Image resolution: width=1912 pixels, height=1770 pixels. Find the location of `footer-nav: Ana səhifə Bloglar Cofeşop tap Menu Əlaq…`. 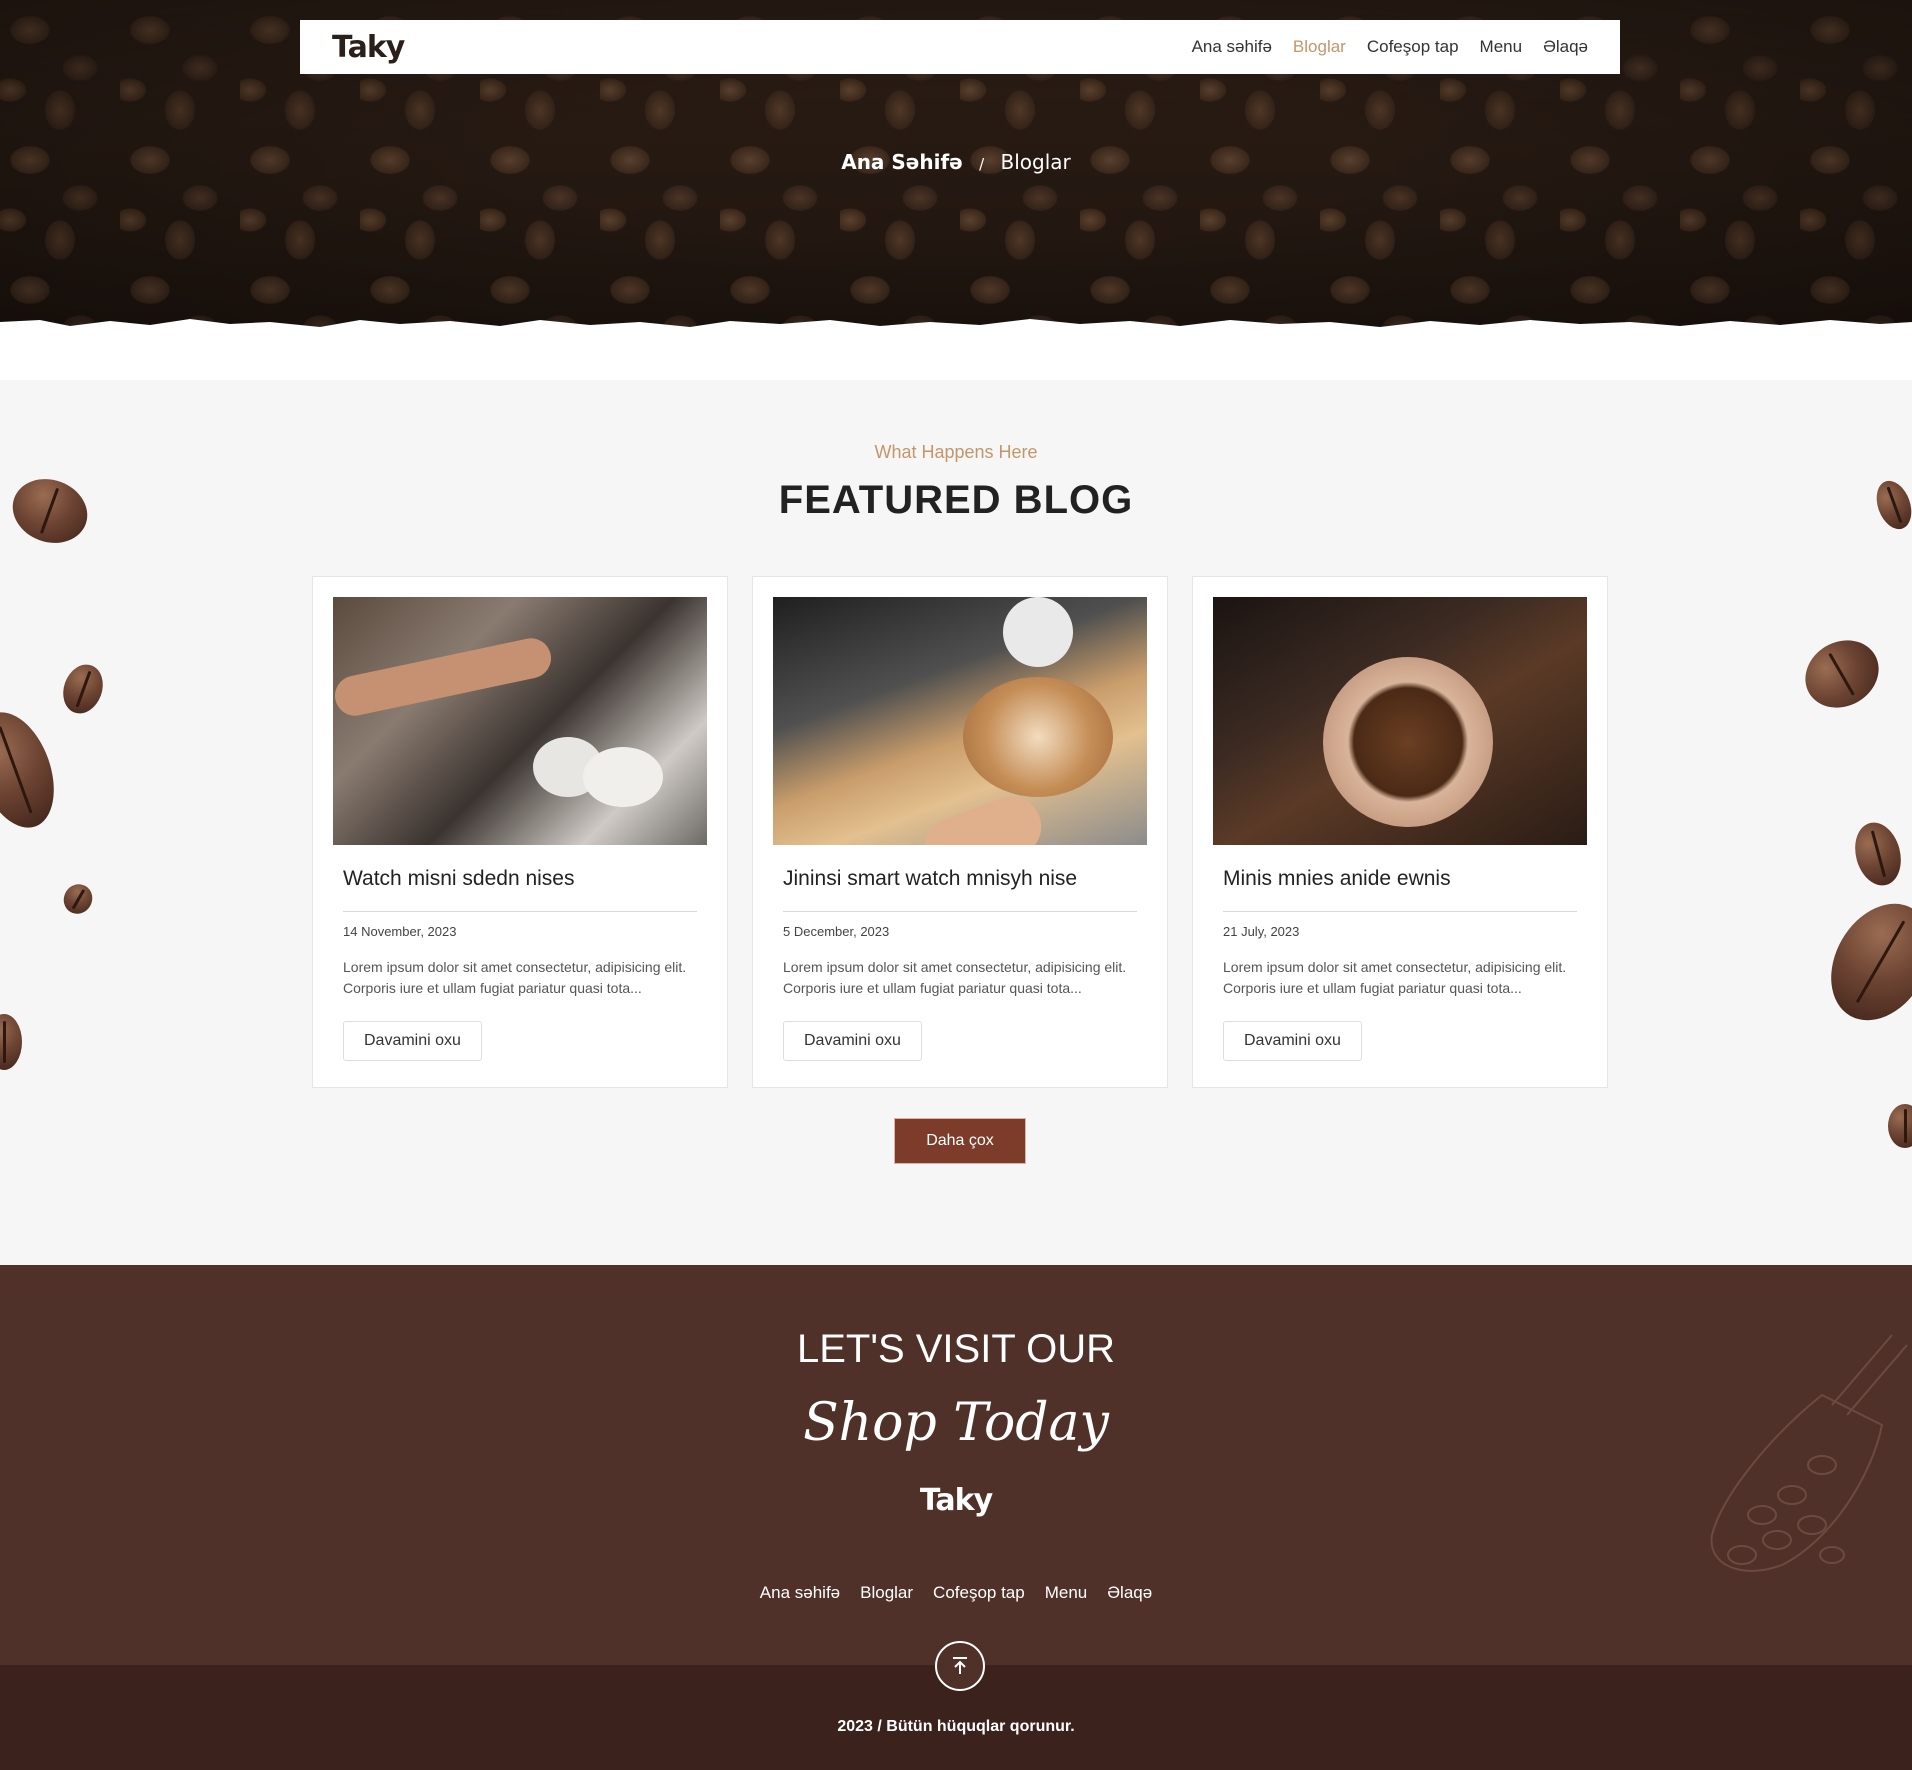

footer-nav: Ana səhifə Bloglar Cofeşop tap Menu Əlaq… is located at coordinates (956, 1593).